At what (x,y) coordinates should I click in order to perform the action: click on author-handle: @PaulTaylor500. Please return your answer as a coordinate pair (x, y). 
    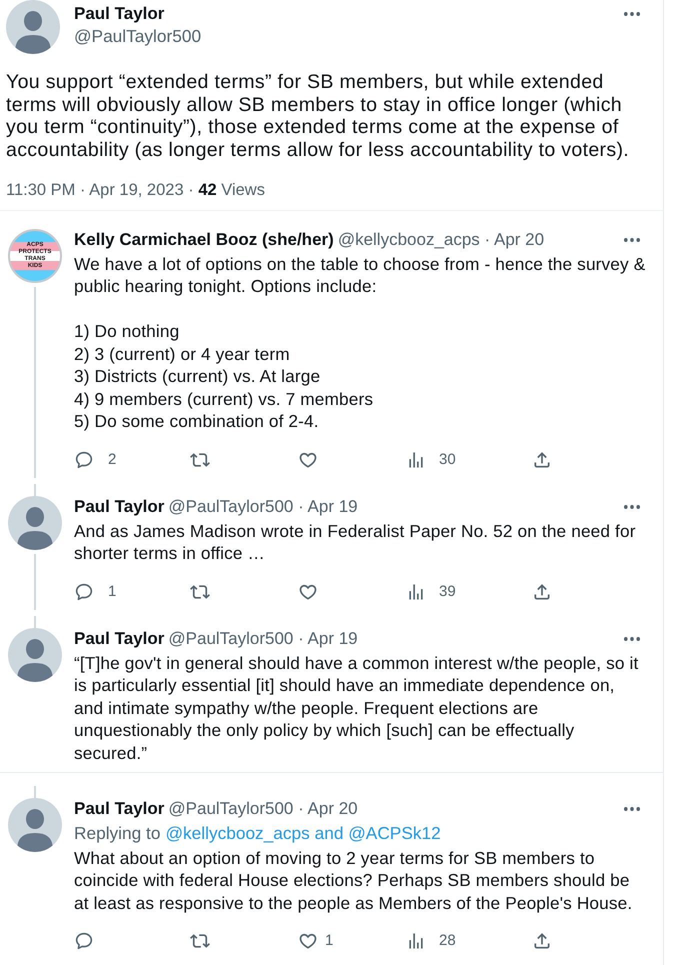
    Looking at the image, I should click on (138, 36).